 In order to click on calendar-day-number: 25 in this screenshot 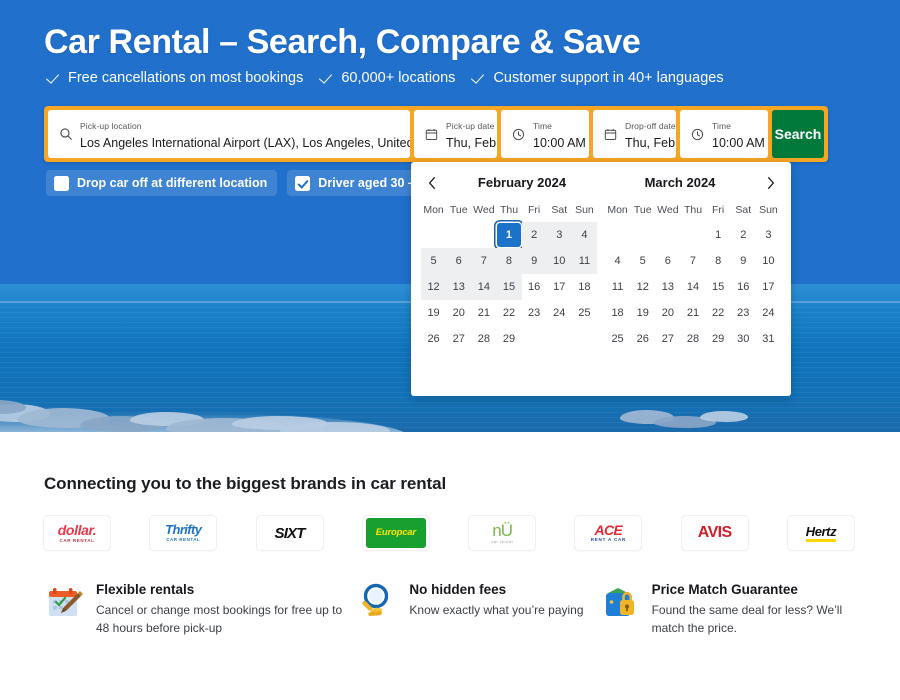, I will do `click(584, 313)`.